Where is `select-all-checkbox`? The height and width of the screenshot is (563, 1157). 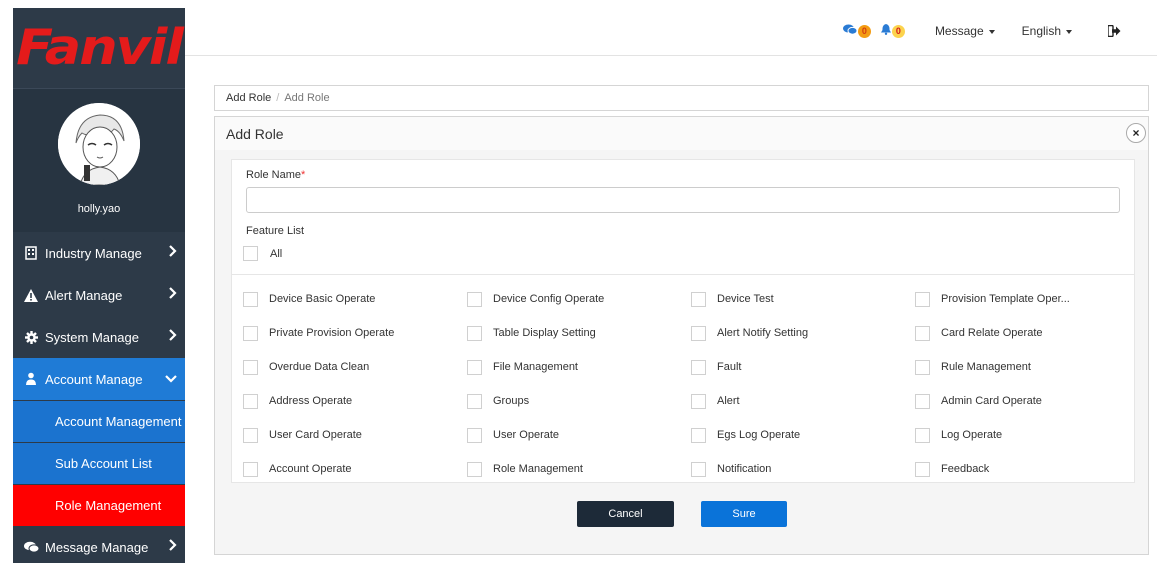
select-all-checkbox is located at coordinates (250, 253).